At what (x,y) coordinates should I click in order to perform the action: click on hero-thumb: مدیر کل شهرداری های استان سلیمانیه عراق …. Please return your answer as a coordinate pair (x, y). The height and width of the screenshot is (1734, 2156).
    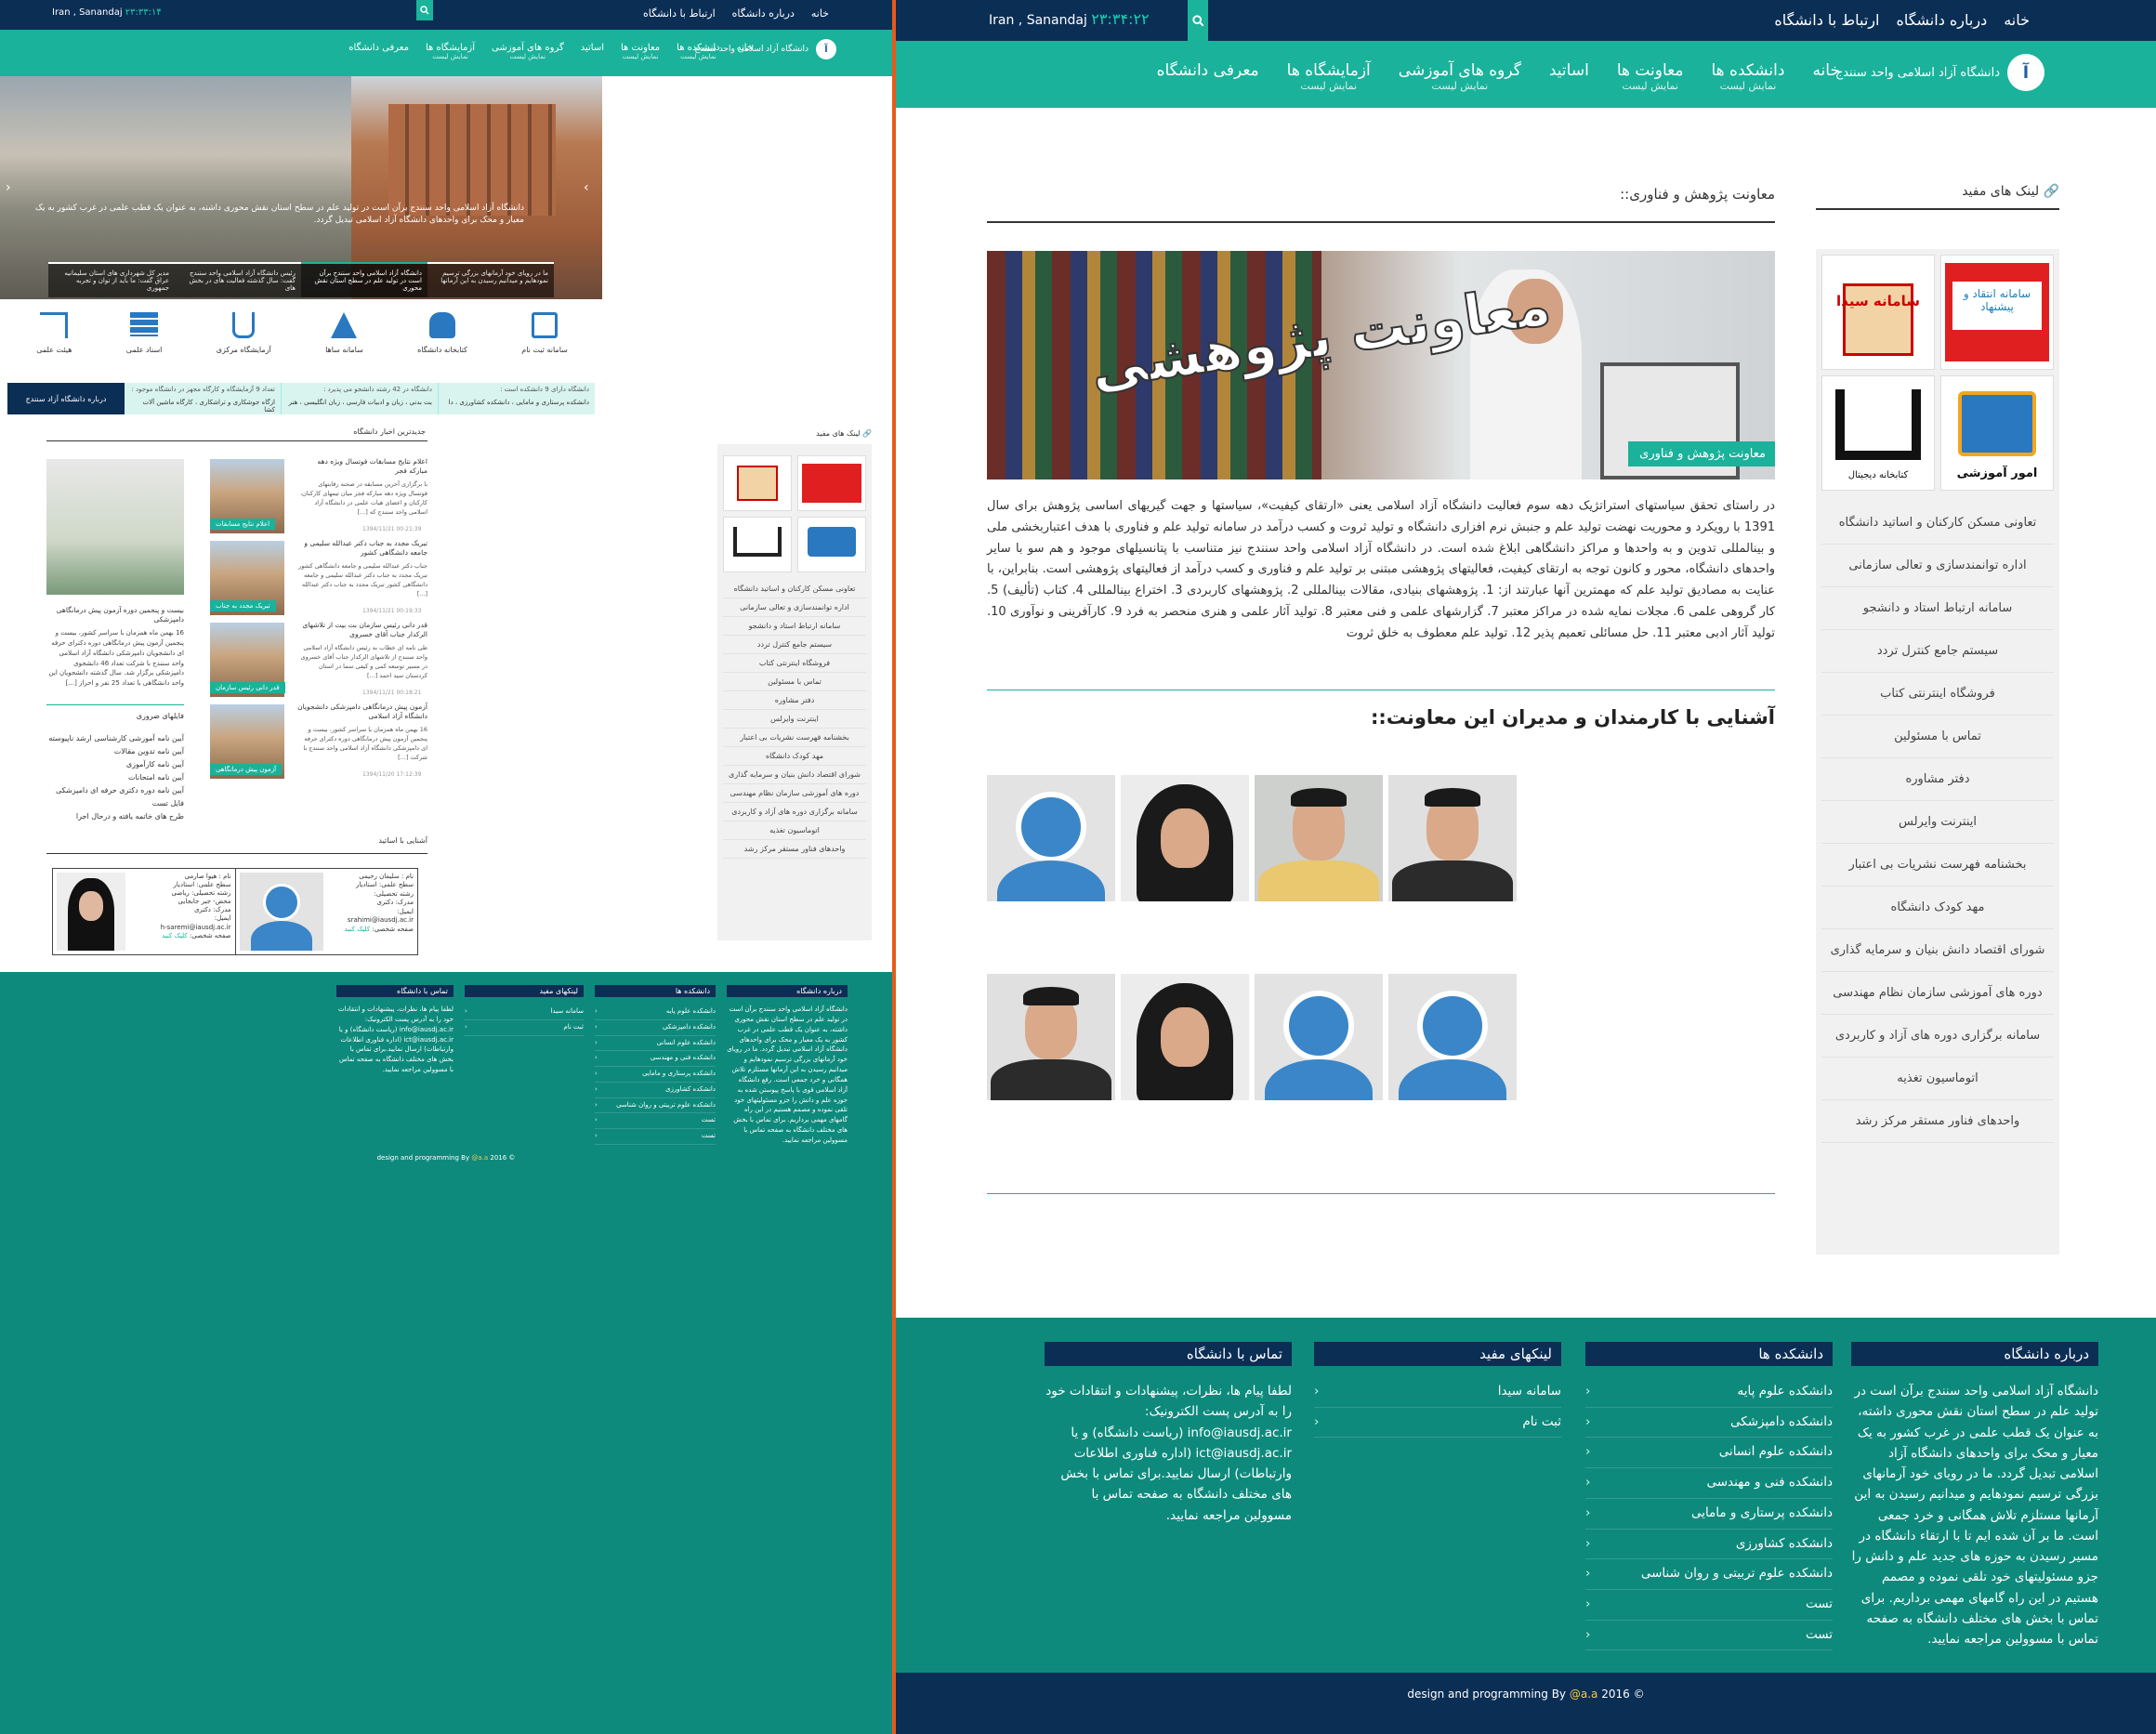
    Looking at the image, I should click on (112, 280).